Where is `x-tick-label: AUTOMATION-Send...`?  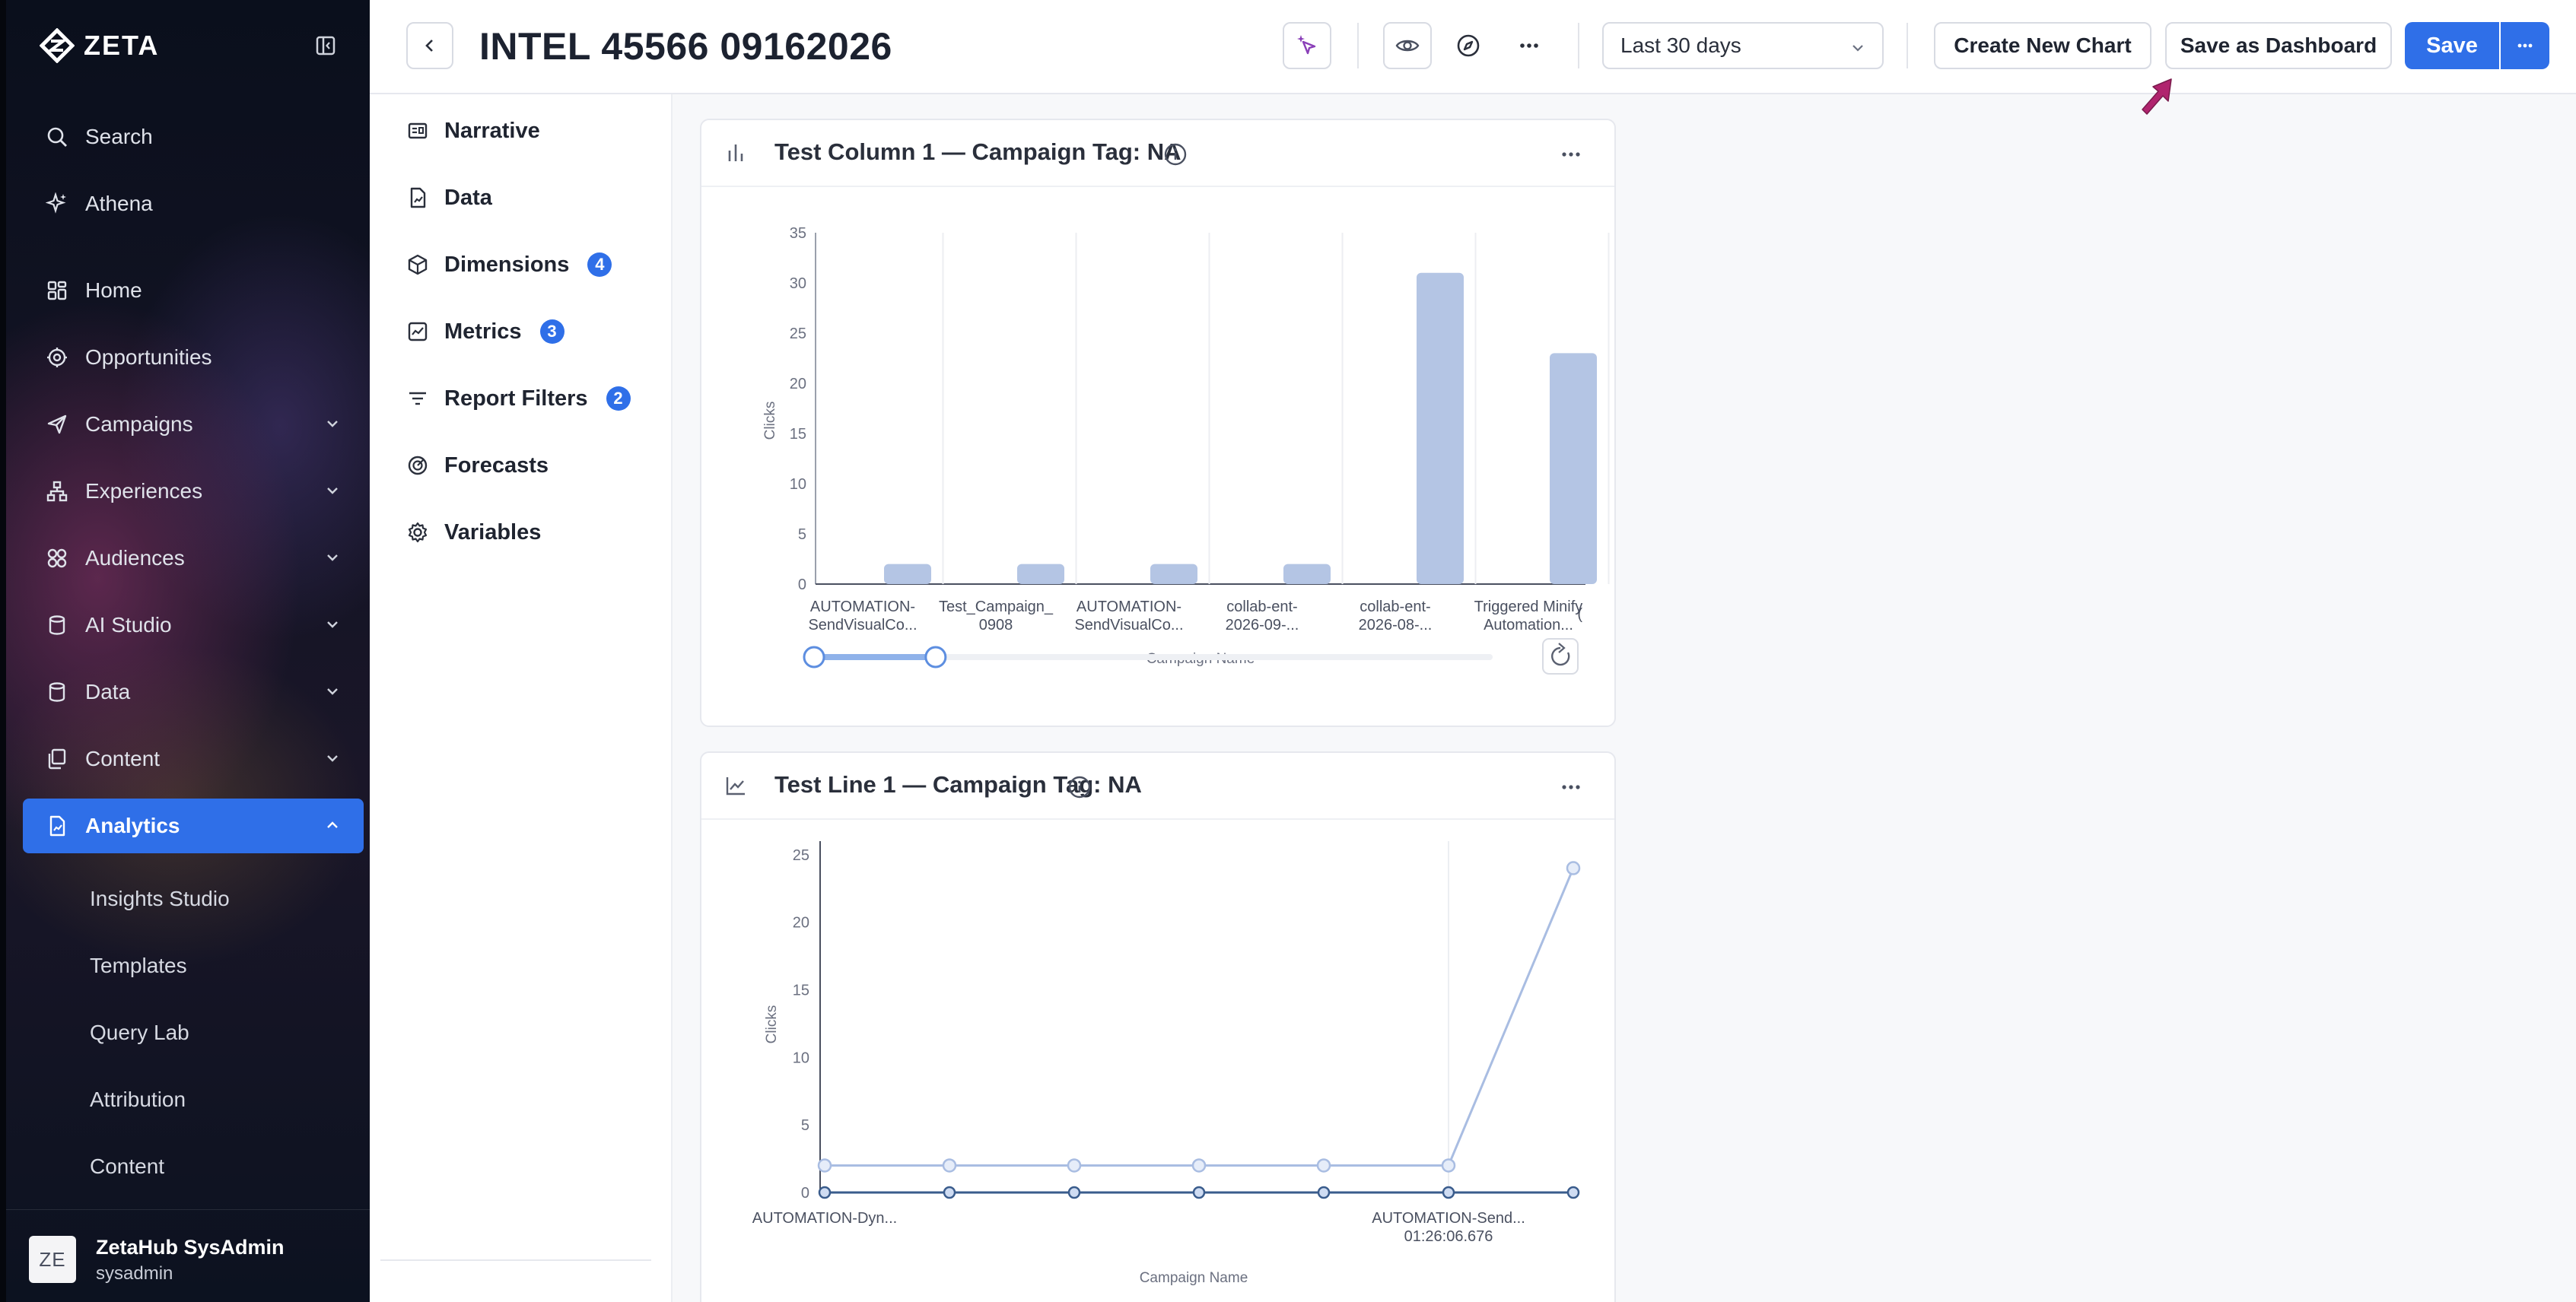
x-tick-label: AUTOMATION-Send... is located at coordinates (1448, 1218).